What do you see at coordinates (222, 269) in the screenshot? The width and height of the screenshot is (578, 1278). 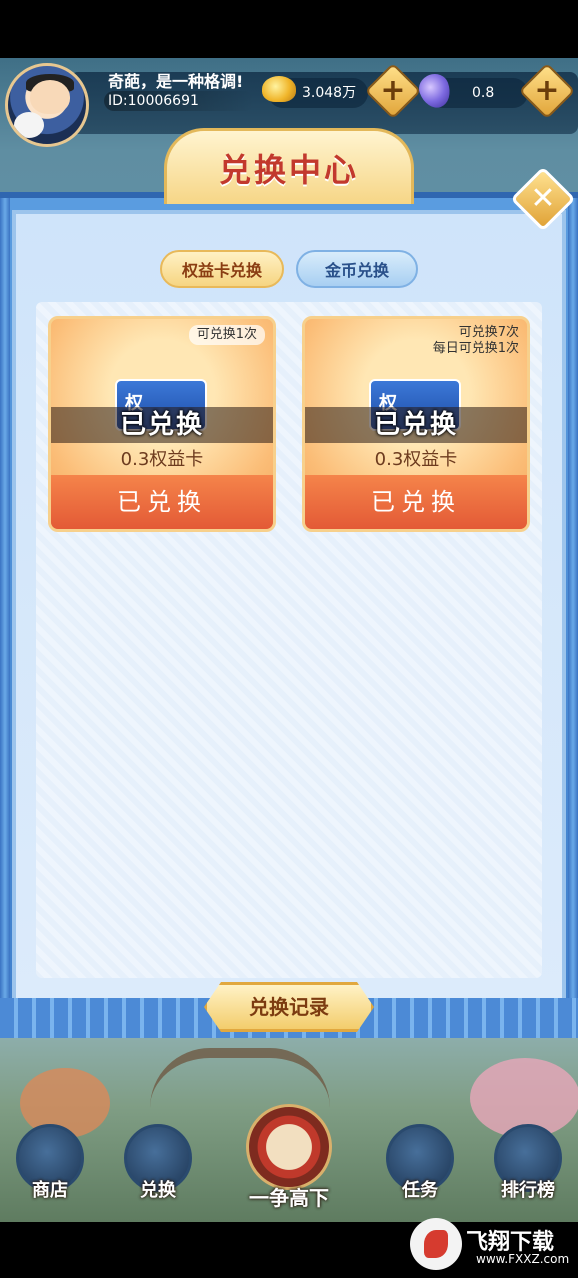 I see `tab-benefit-card: 权益卡兑换` at bounding box center [222, 269].